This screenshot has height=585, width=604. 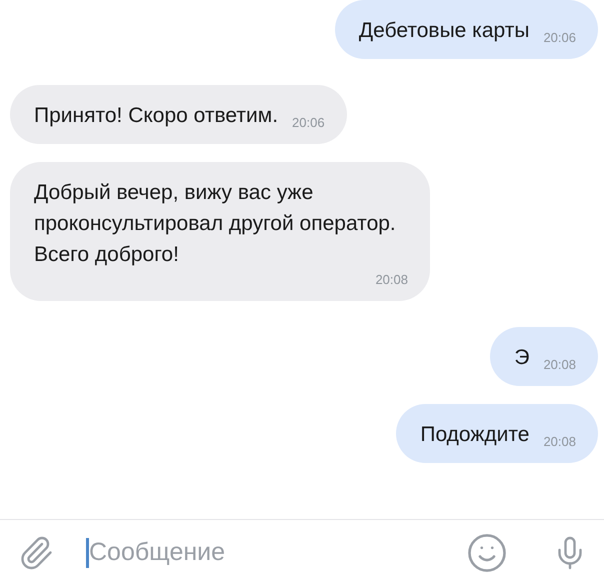 What do you see at coordinates (270, 552) in the screenshot?
I see `message-input-field: Сообщение` at bounding box center [270, 552].